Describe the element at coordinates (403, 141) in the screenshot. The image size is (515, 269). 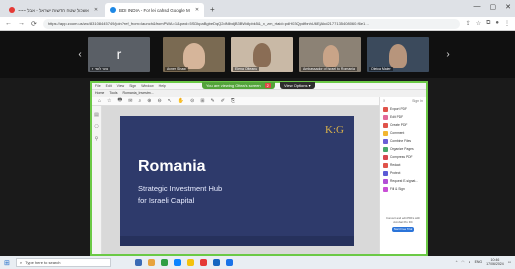
I see `acrobat-tool-item: Combine Files` at that location.